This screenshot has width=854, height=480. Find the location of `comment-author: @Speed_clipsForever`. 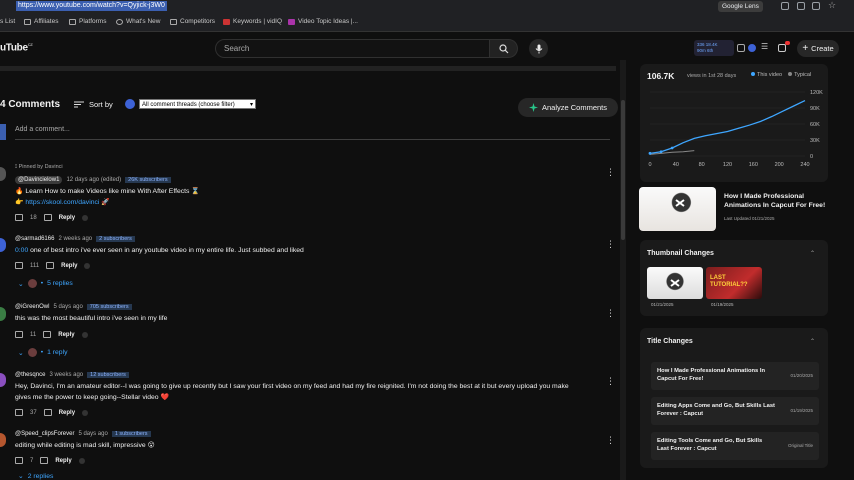

comment-author: @Speed_clipsForever is located at coordinates (44, 434).